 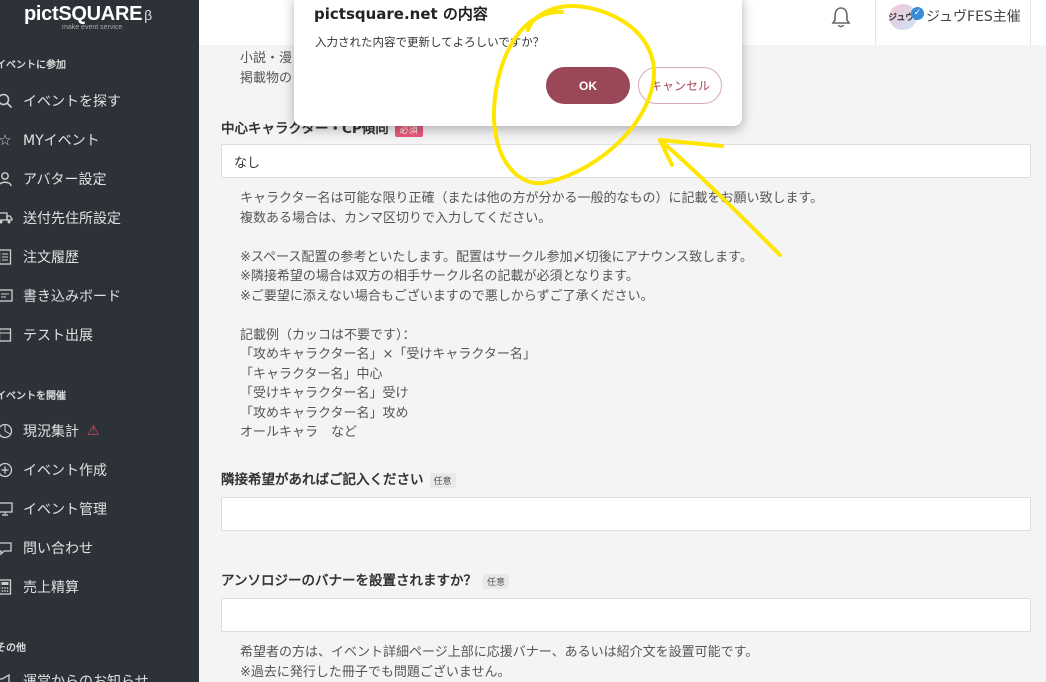 What do you see at coordinates (72, 102) in the screenshot?
I see `sidebar-item-label: イベントを探す` at bounding box center [72, 102].